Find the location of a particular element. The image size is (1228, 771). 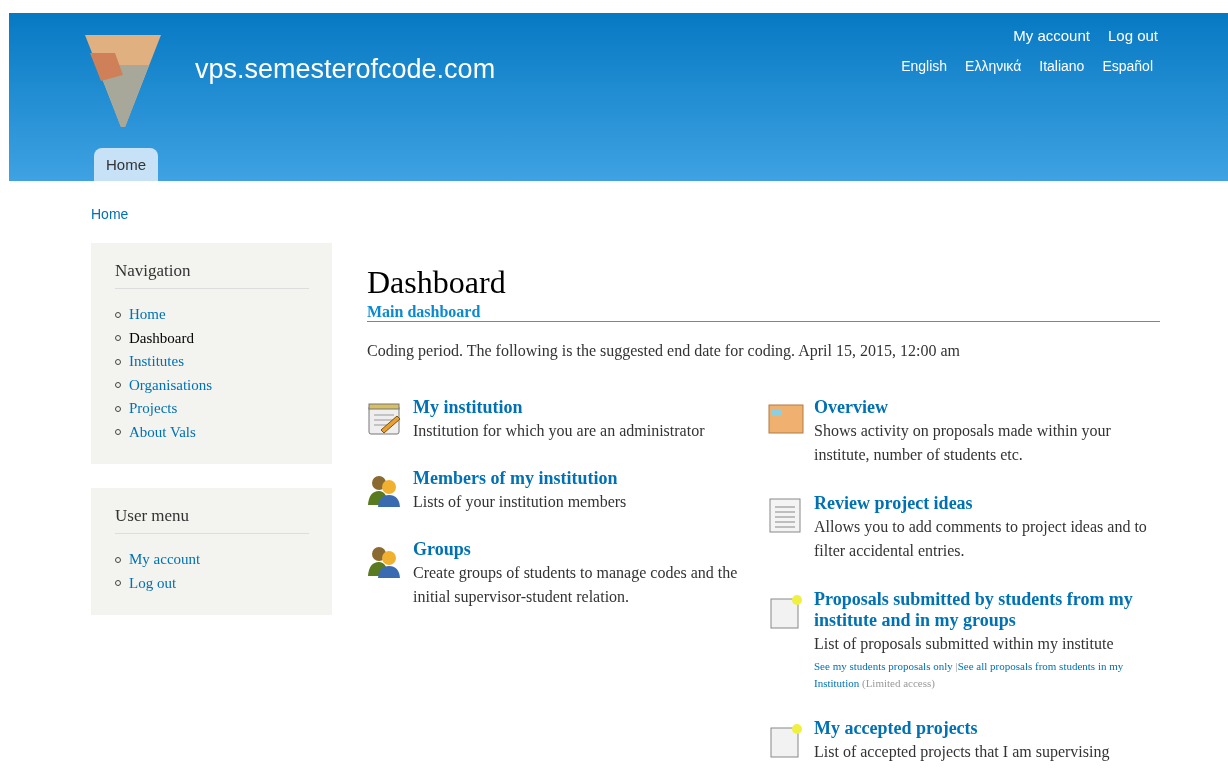

entry-description: Institution for which you are an administrator is located at coordinates (559, 431).